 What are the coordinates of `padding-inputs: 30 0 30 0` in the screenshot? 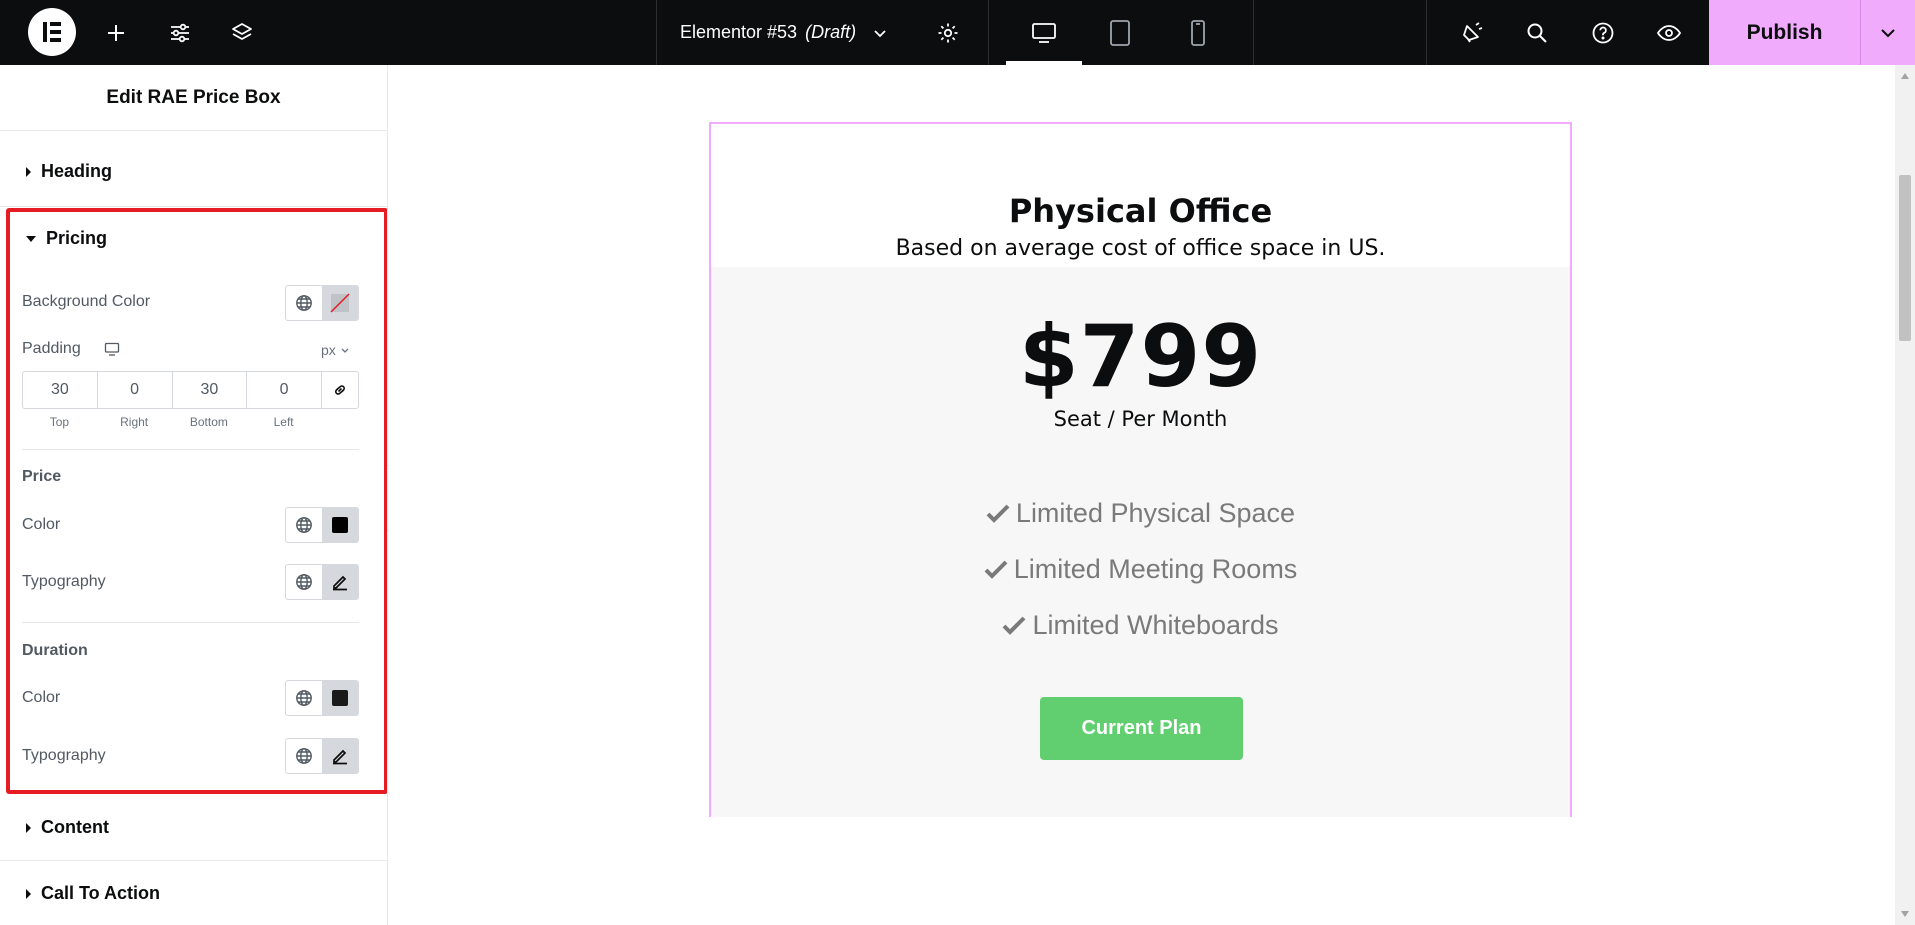 It's located at (190, 390).